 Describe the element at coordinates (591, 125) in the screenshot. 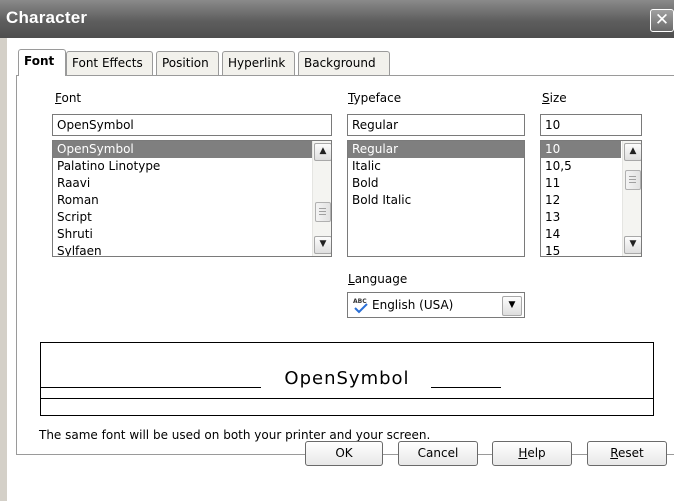

I see `size-input: 10` at that location.